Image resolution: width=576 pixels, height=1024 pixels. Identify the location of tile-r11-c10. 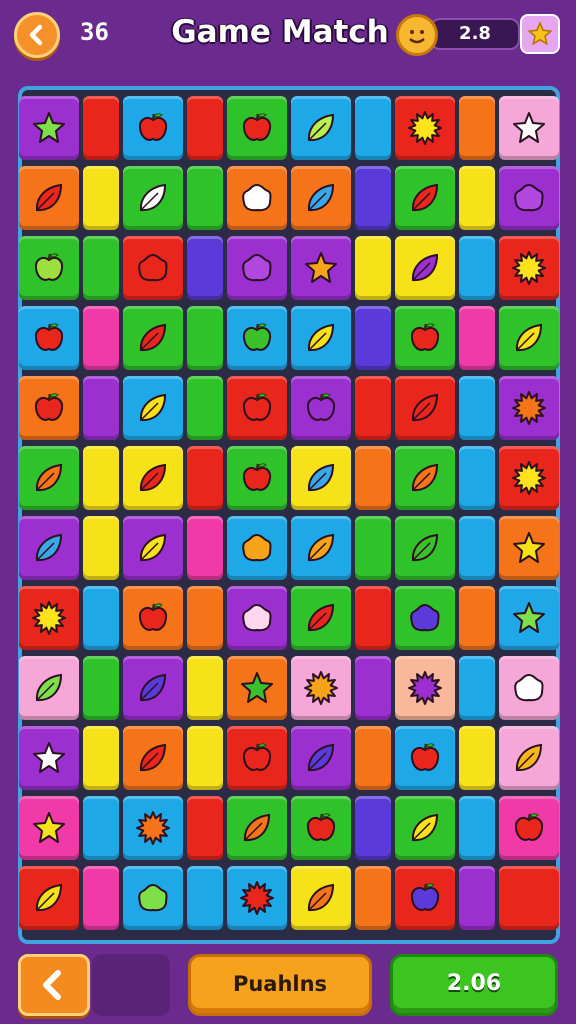
(529, 828).